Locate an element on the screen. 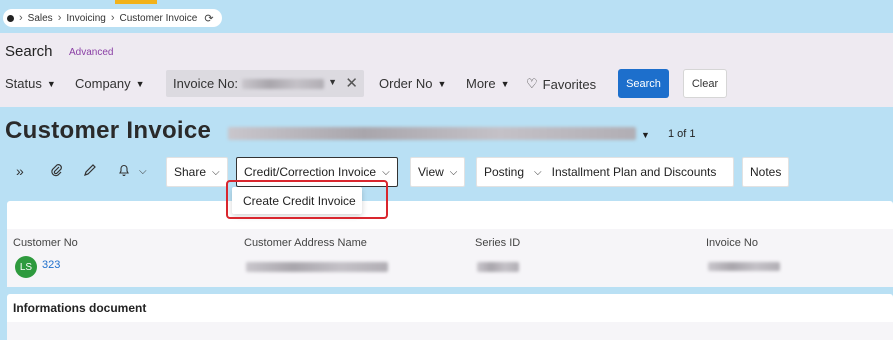 The width and height of the screenshot is (893, 340). informations-document-body is located at coordinates (450, 331).